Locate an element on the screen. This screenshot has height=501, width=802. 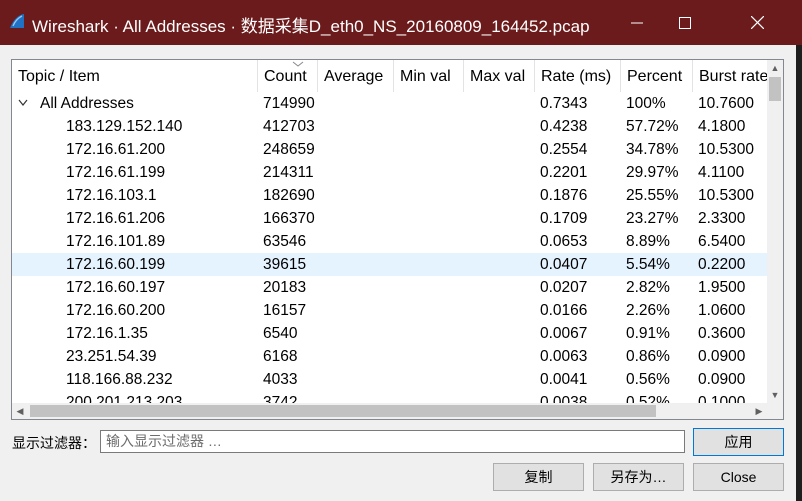
scroll-up-arrow-icon: ▲ is located at coordinates (775, 68).